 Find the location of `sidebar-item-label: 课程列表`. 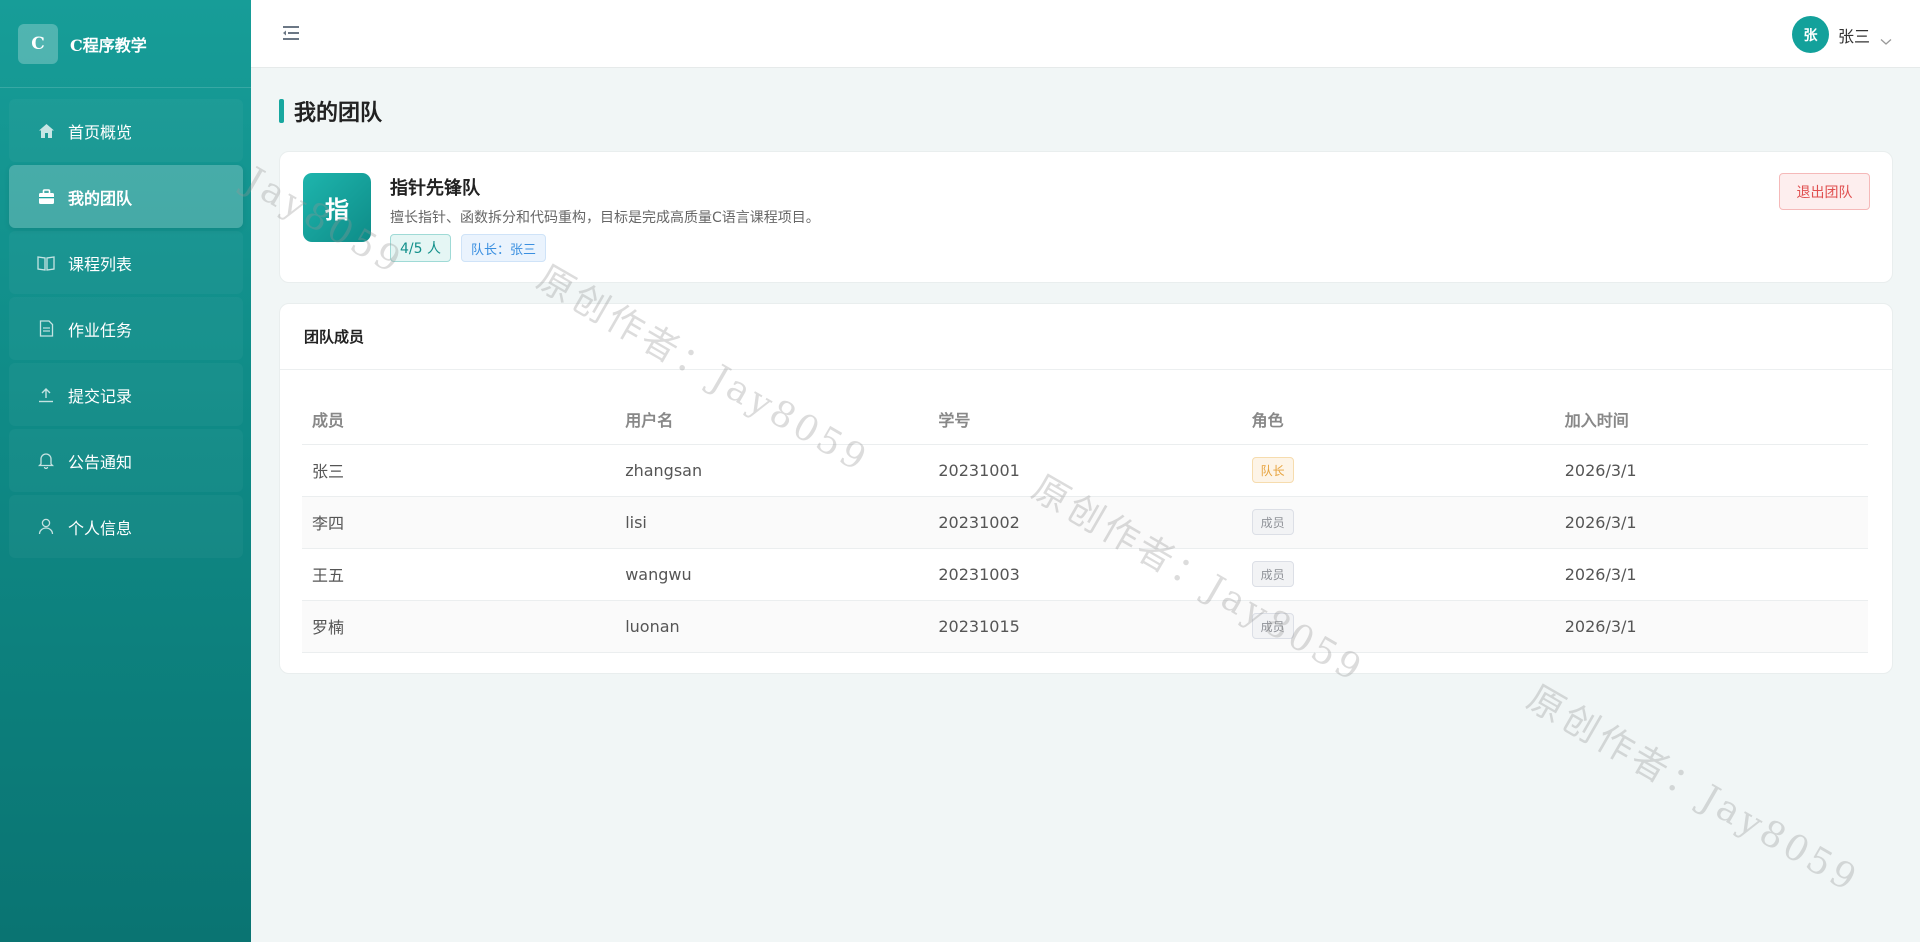

sidebar-item-label: 课程列表 is located at coordinates (100, 264).